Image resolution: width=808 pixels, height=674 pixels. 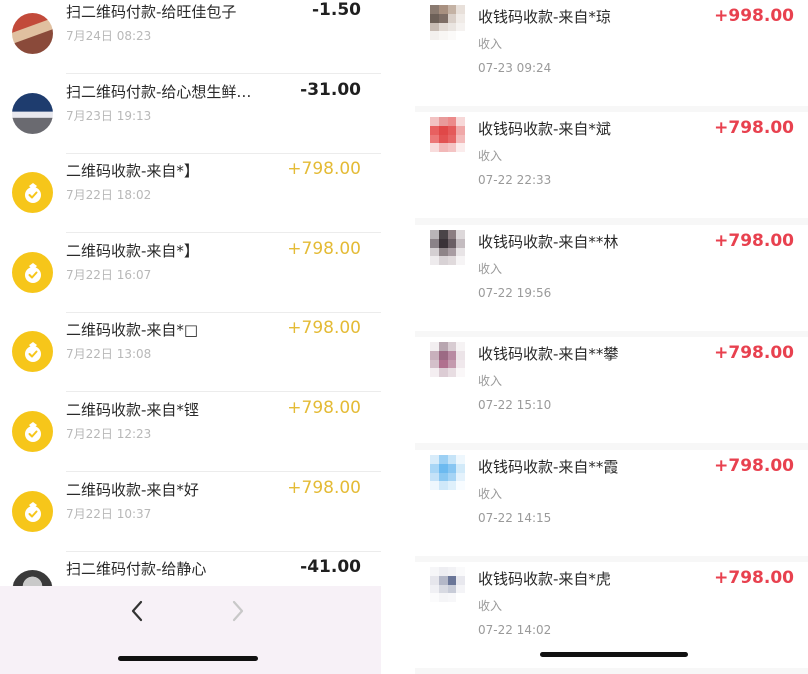 I want to click on transaction-title: 扫二维码付款-给静心, so click(x=136, y=569).